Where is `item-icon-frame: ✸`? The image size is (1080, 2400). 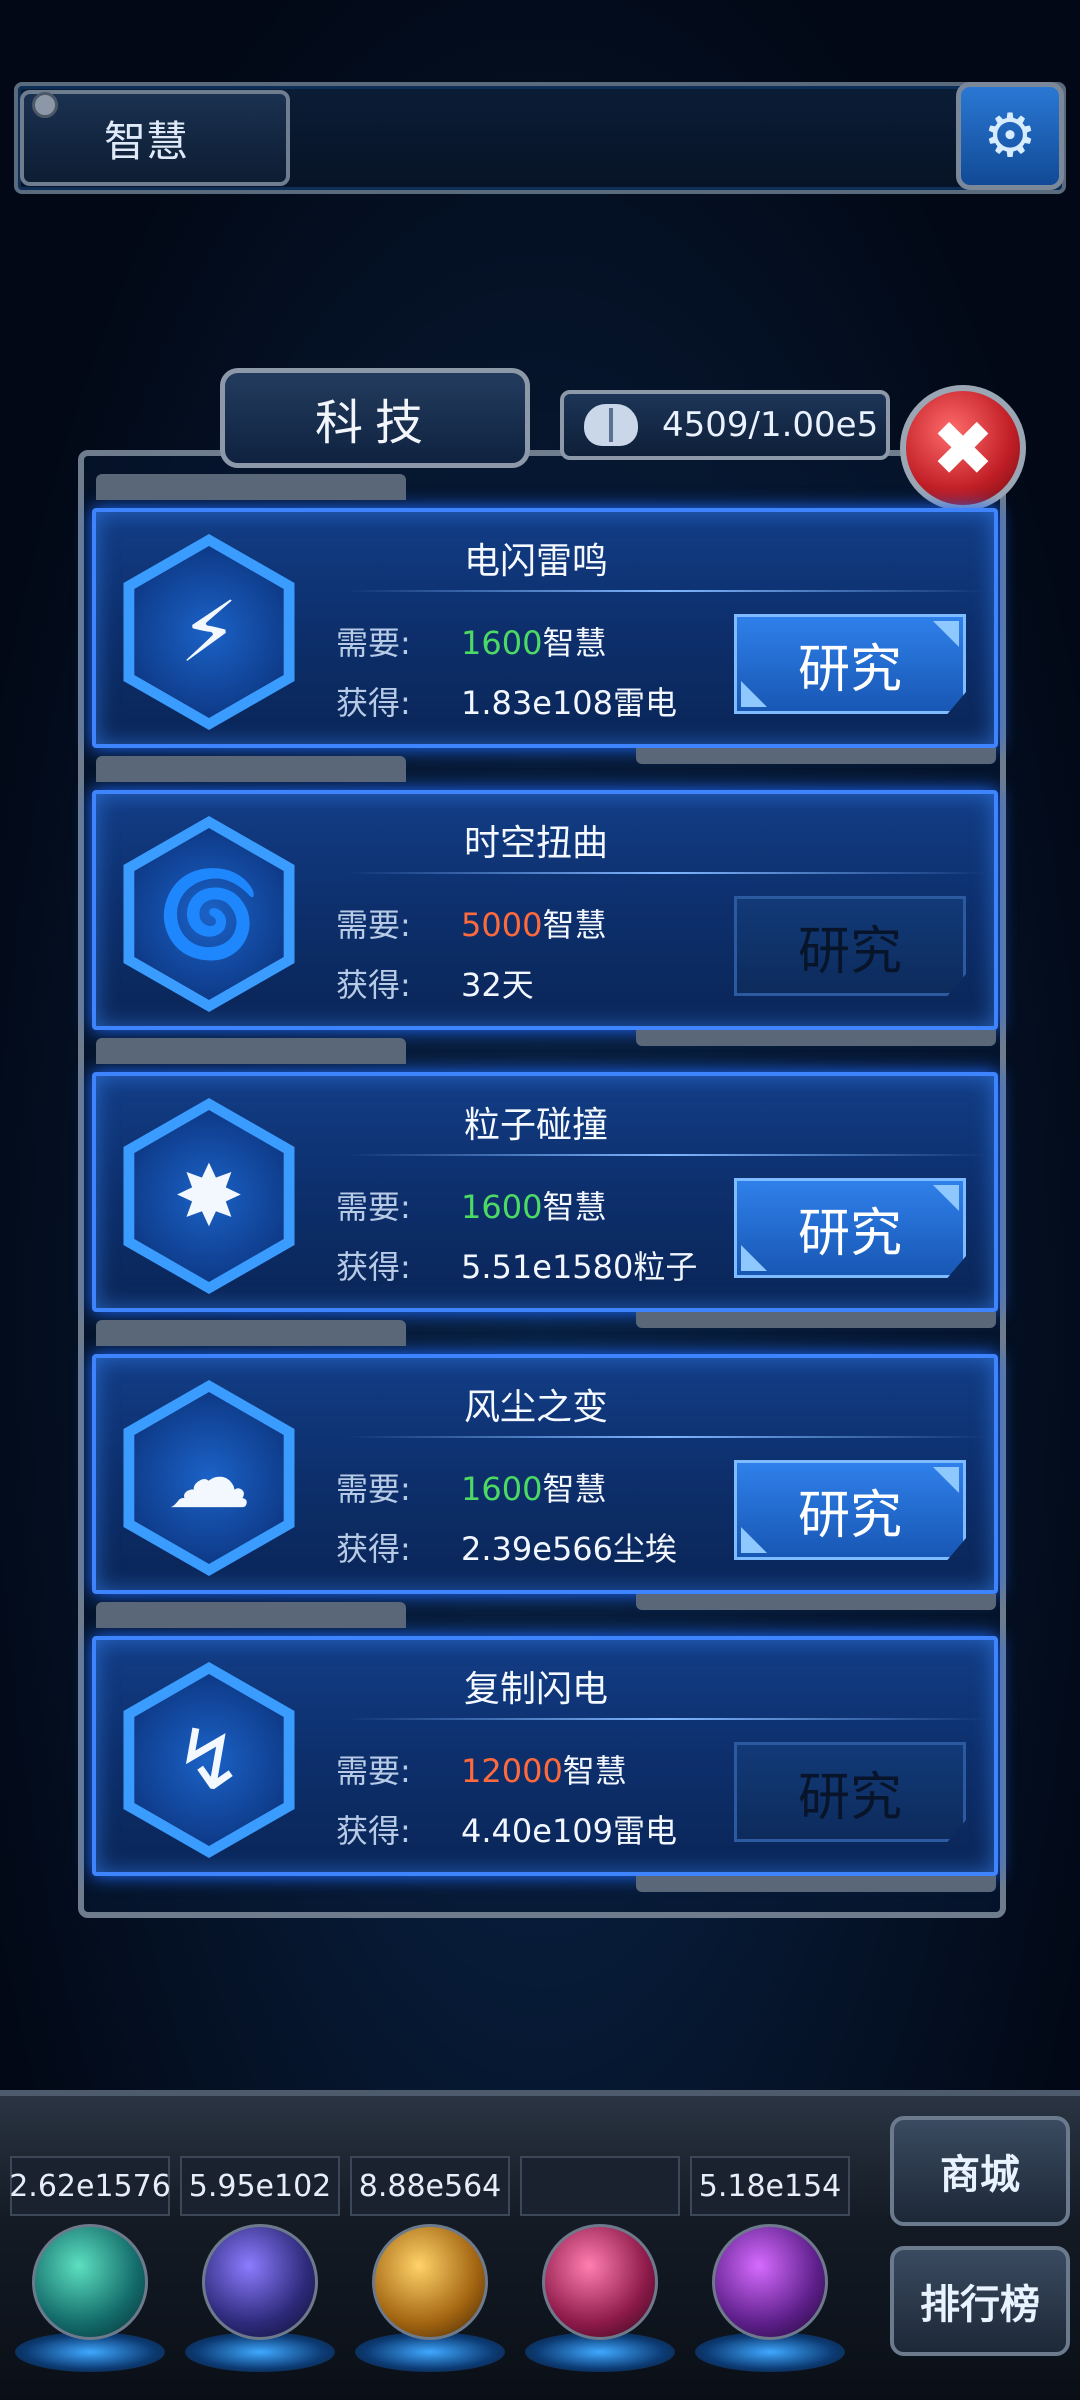
item-icon-frame: ✸ is located at coordinates (209, 1196).